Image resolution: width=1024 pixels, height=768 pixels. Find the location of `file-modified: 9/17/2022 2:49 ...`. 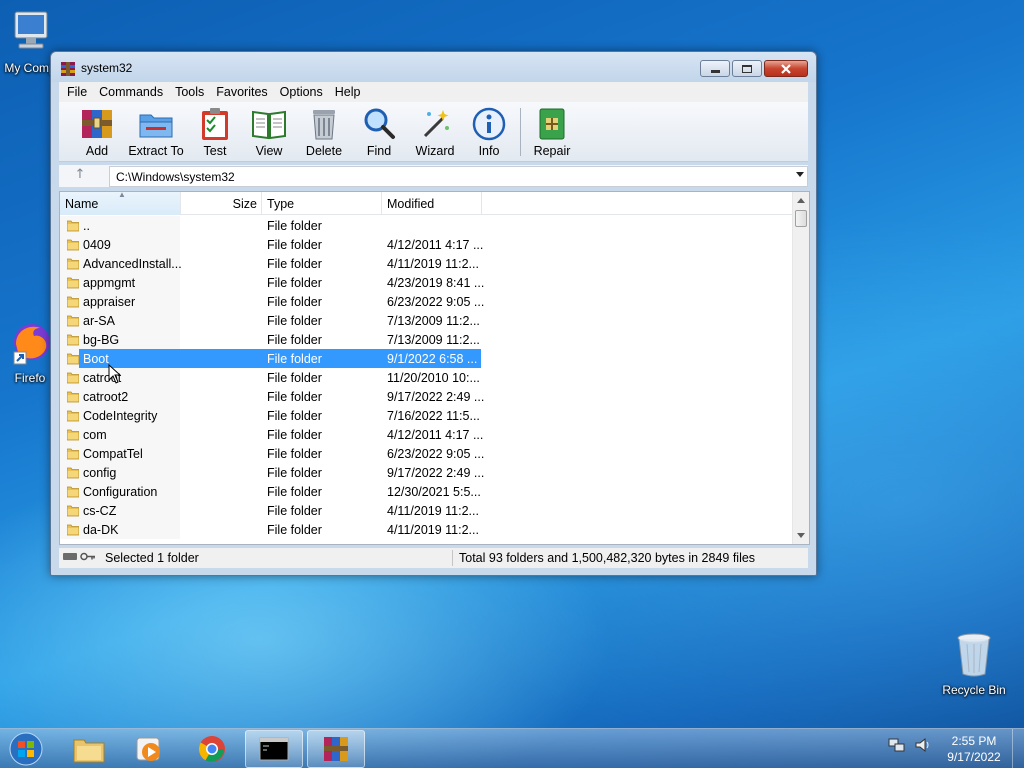

file-modified: 9/17/2022 2:49 ... is located at coordinates (436, 473).